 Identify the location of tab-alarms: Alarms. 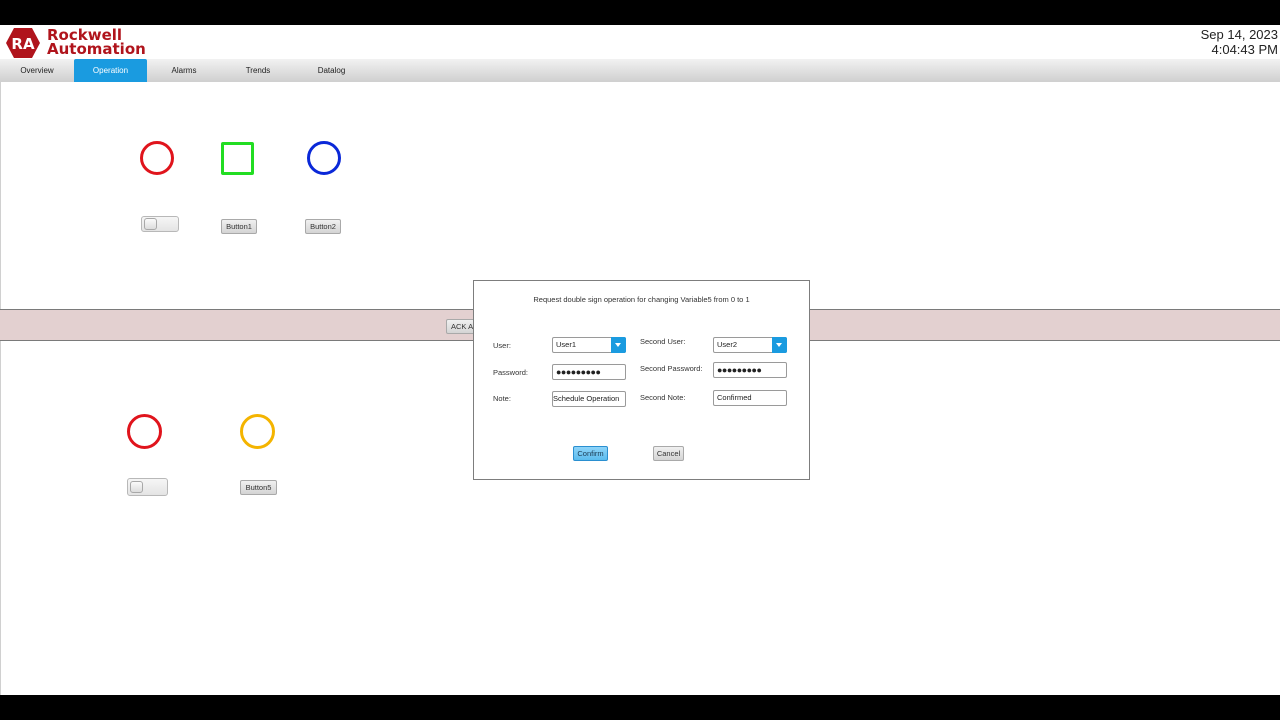
(184, 70).